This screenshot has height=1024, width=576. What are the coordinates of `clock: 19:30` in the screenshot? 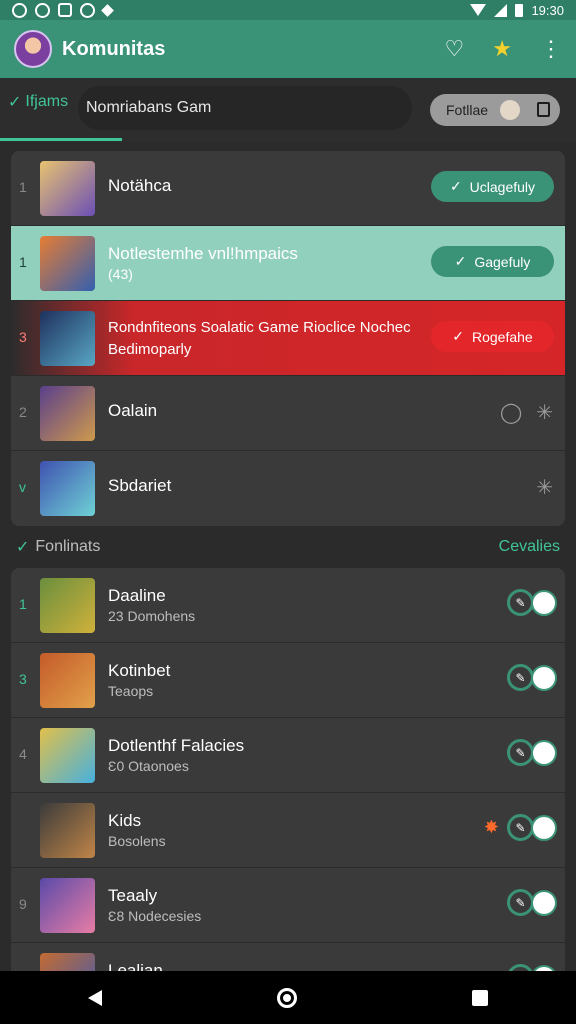 It's located at (547, 10).